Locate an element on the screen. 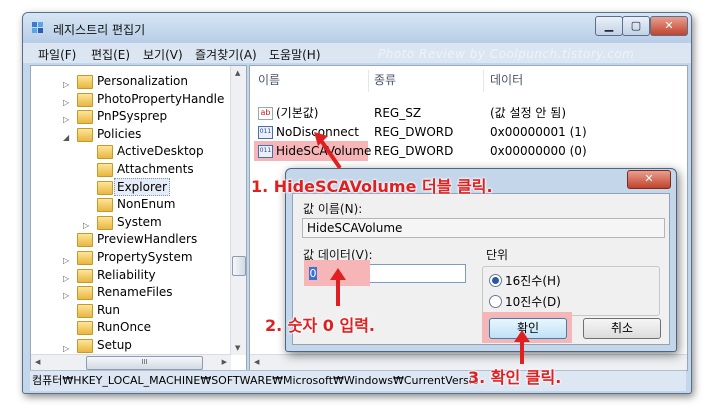  menu-view: 보기(V) is located at coordinates (163, 54).